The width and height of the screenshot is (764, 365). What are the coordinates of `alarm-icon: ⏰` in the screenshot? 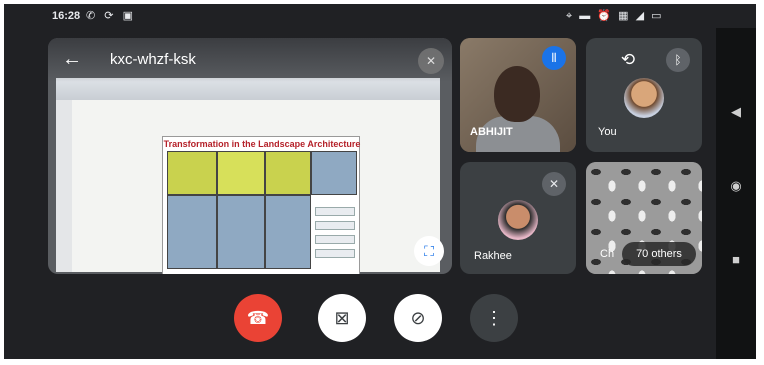 It's located at (605, 16).